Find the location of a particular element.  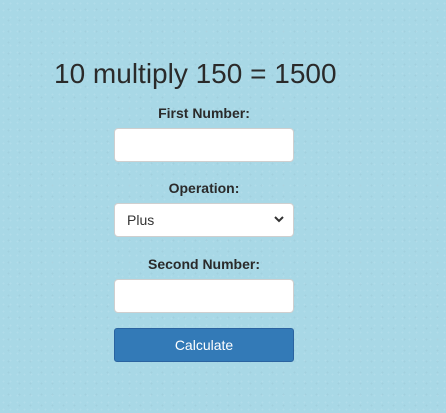

operation-select: Plus is located at coordinates (204, 220).